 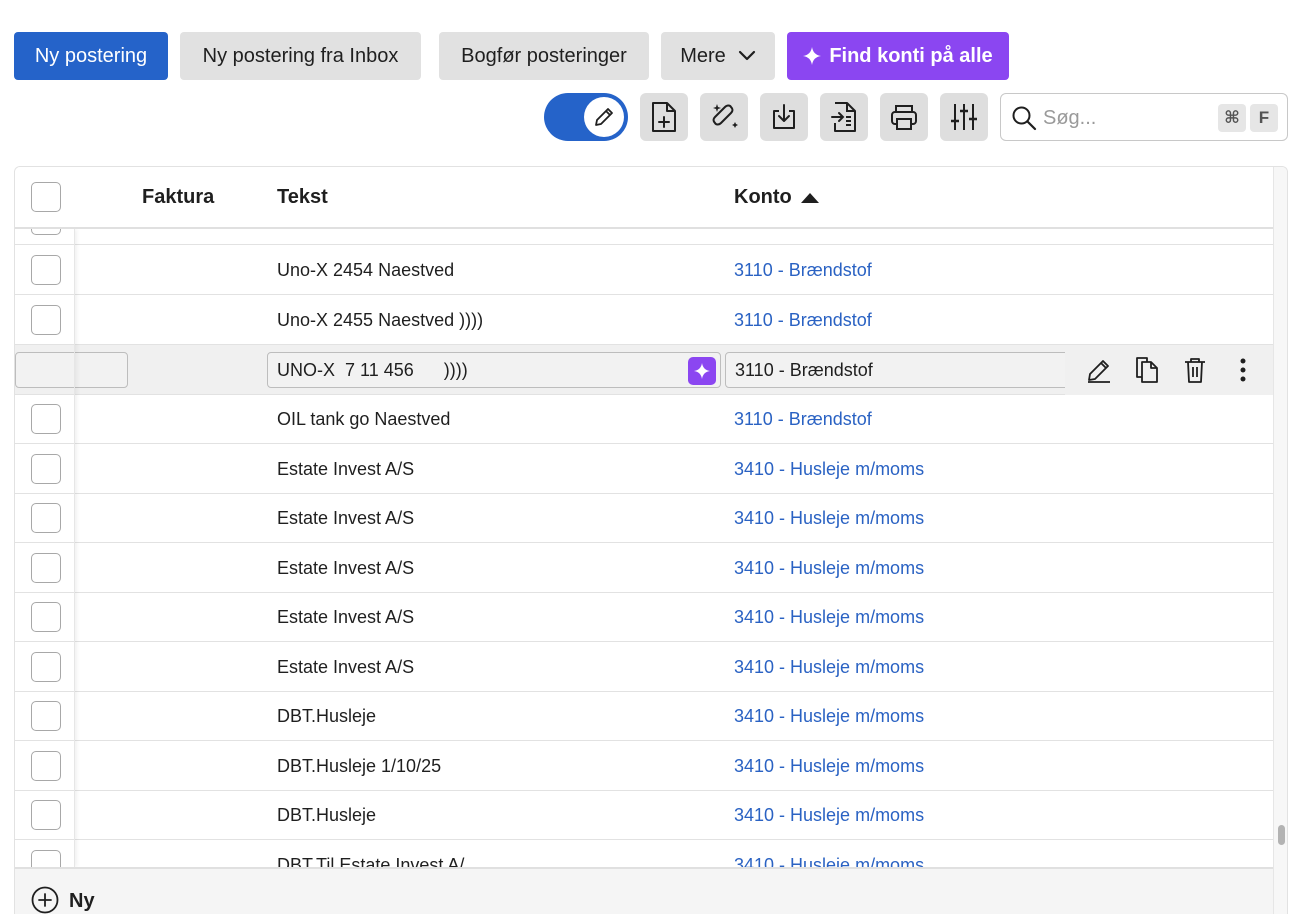 I want to click on plus-circle-icon, so click(x=45, y=900).